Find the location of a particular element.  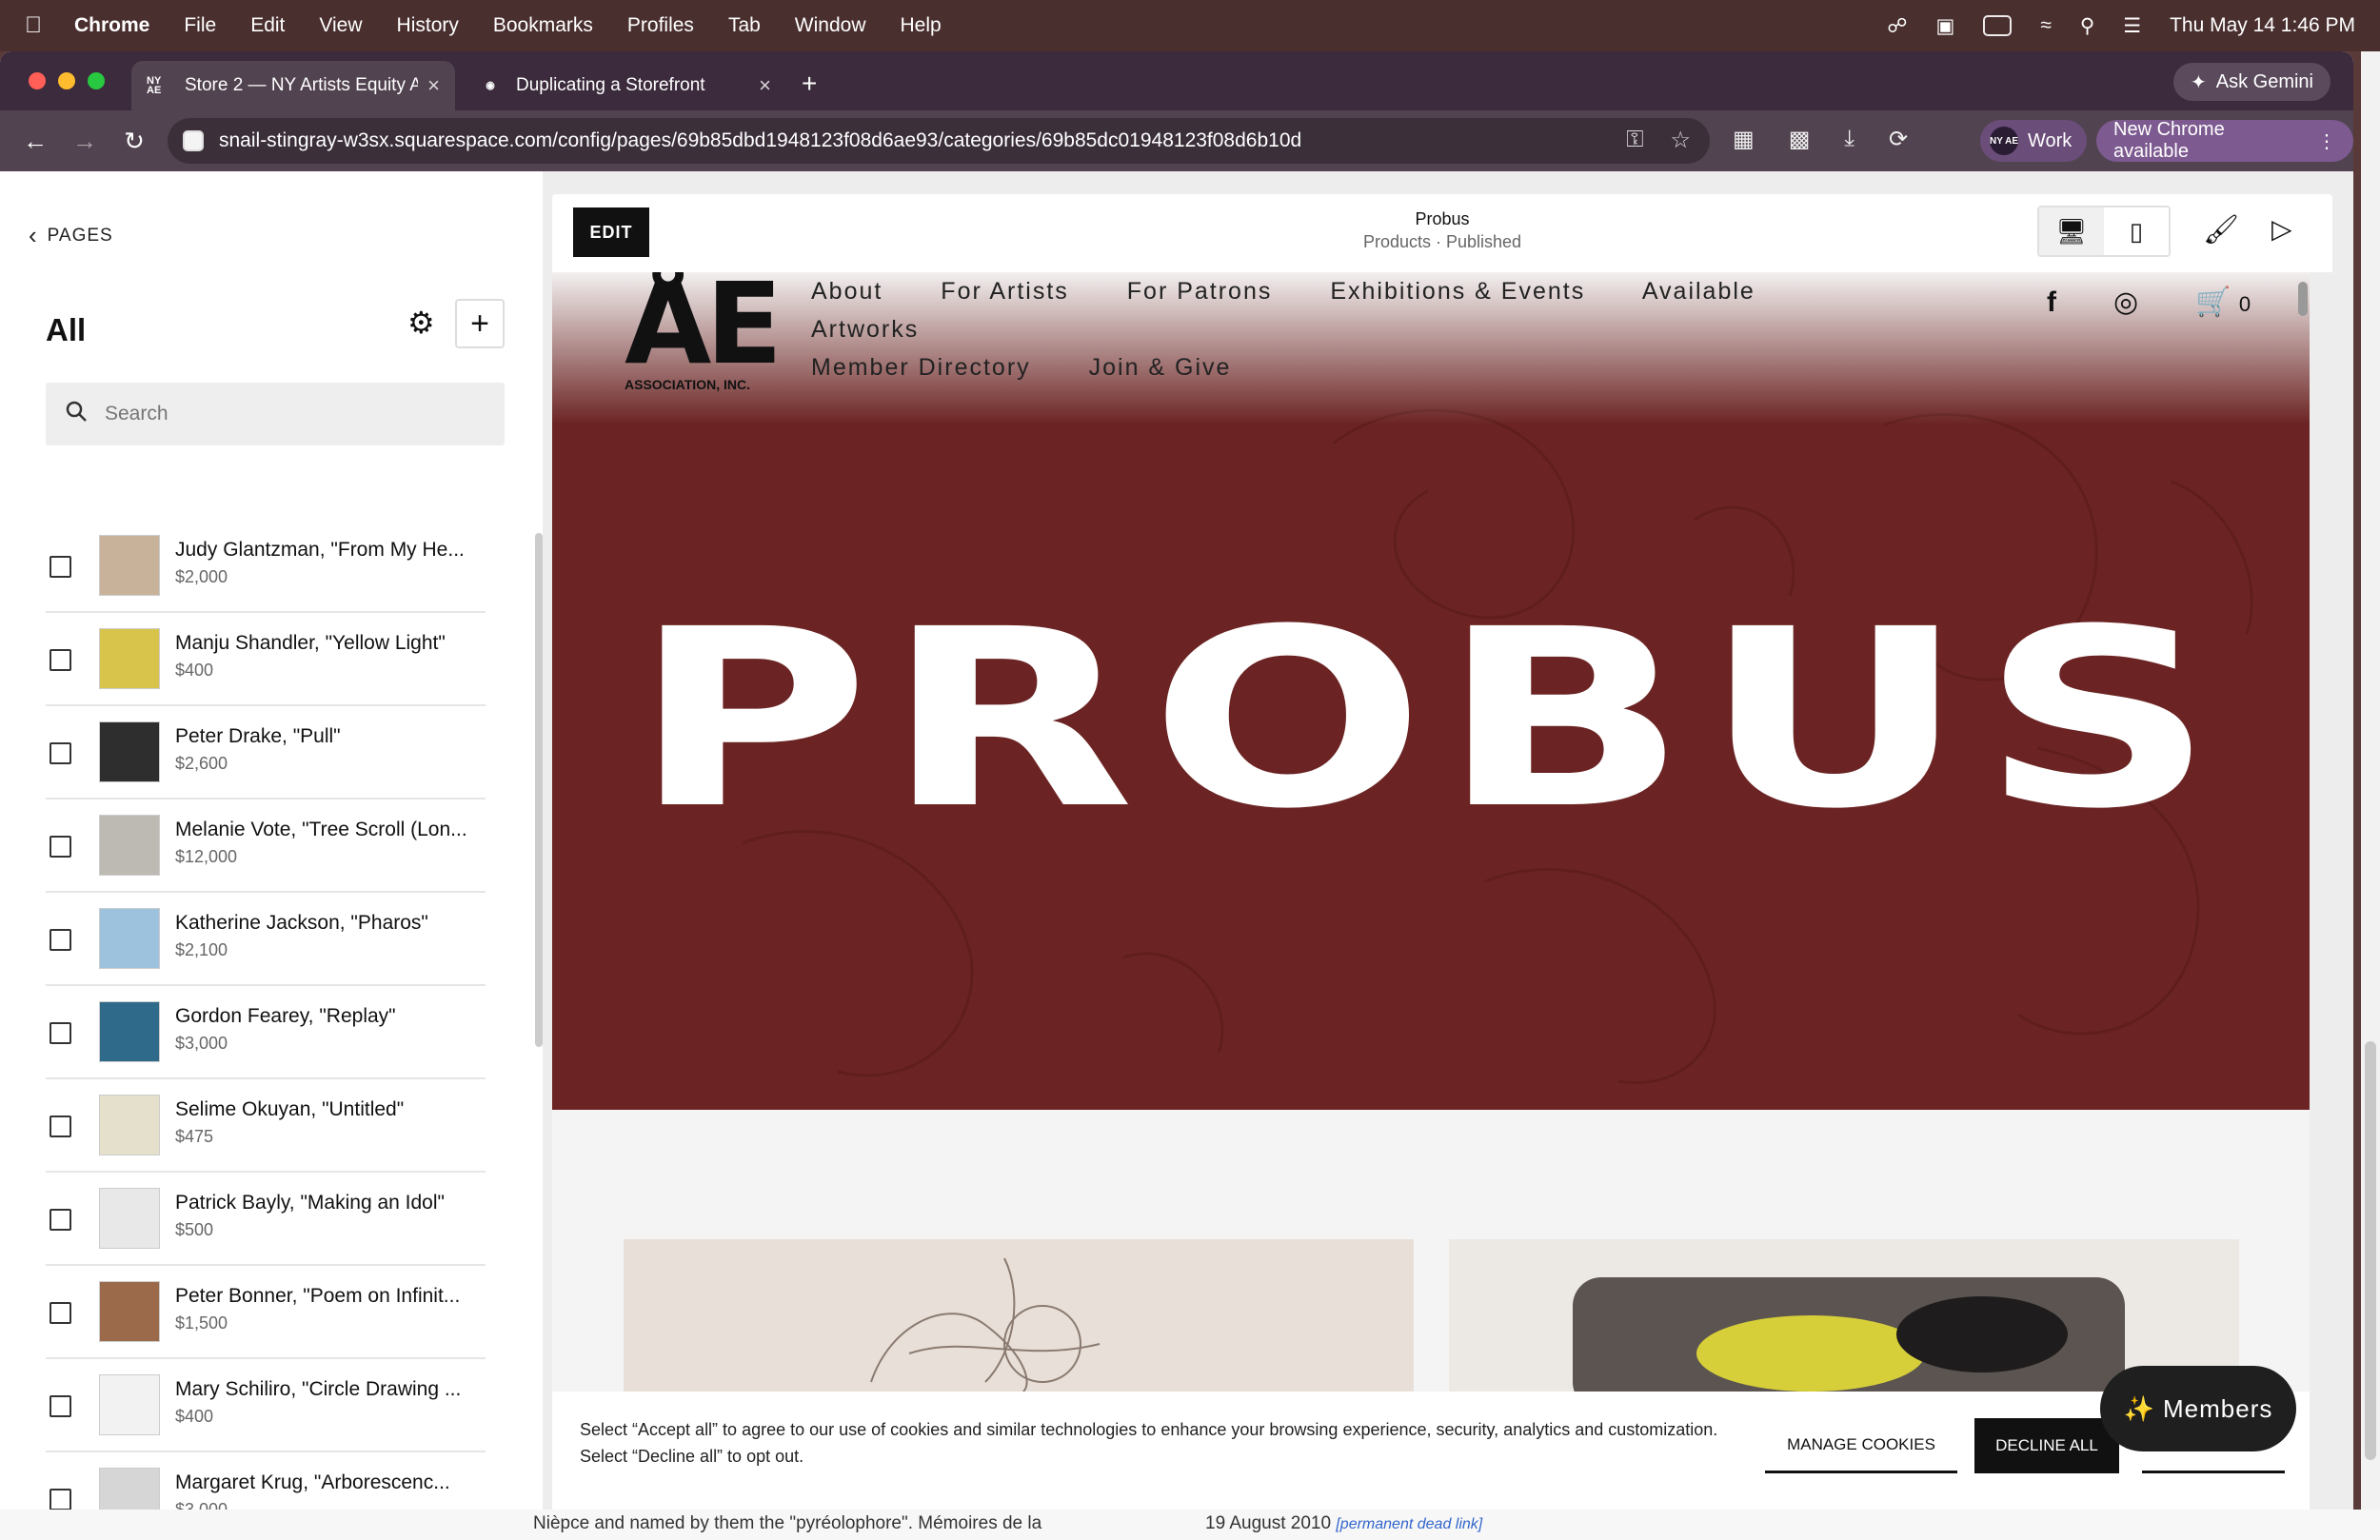

menu-clock: Thu May 14 1:46 PM is located at coordinates (2262, 25).